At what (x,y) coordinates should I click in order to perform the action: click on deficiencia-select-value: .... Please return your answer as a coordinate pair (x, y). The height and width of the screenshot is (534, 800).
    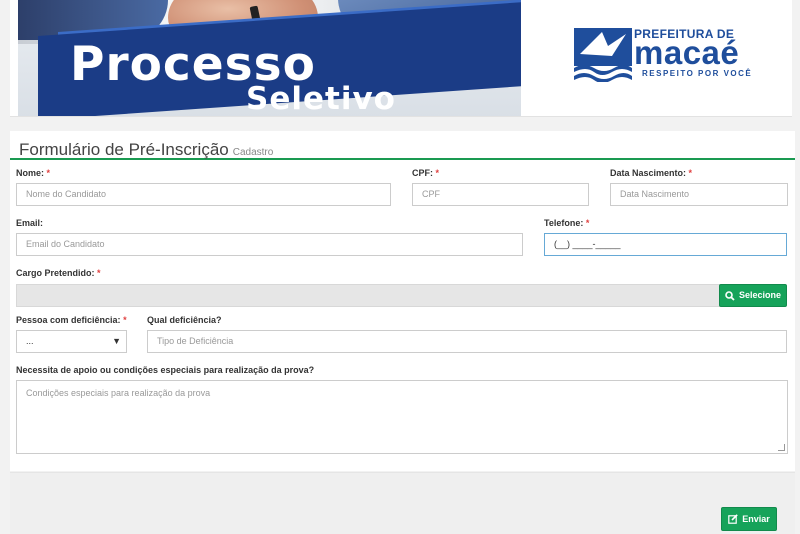
    Looking at the image, I should click on (30, 341).